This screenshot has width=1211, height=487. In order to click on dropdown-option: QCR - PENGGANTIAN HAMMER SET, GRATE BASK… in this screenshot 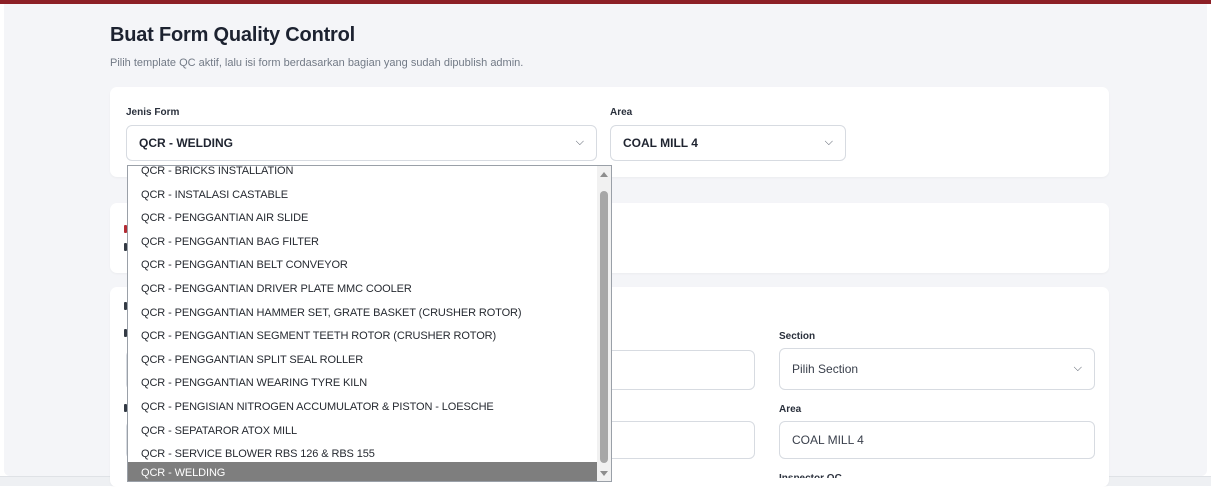, I will do `click(363, 314)`.